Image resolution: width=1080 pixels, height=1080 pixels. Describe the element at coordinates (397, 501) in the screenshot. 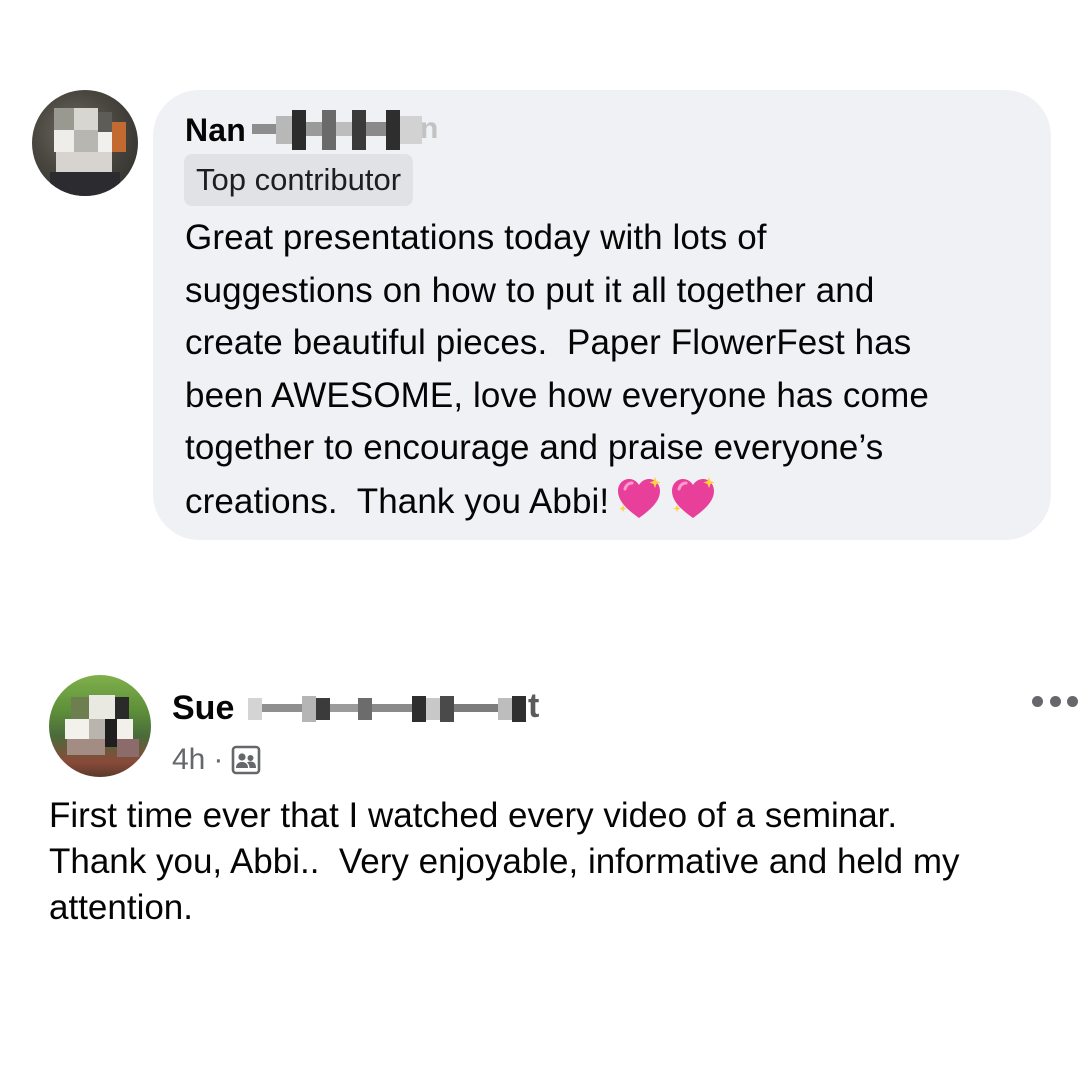

I see `comment-1-line: creations. Thank you Abbi!` at that location.